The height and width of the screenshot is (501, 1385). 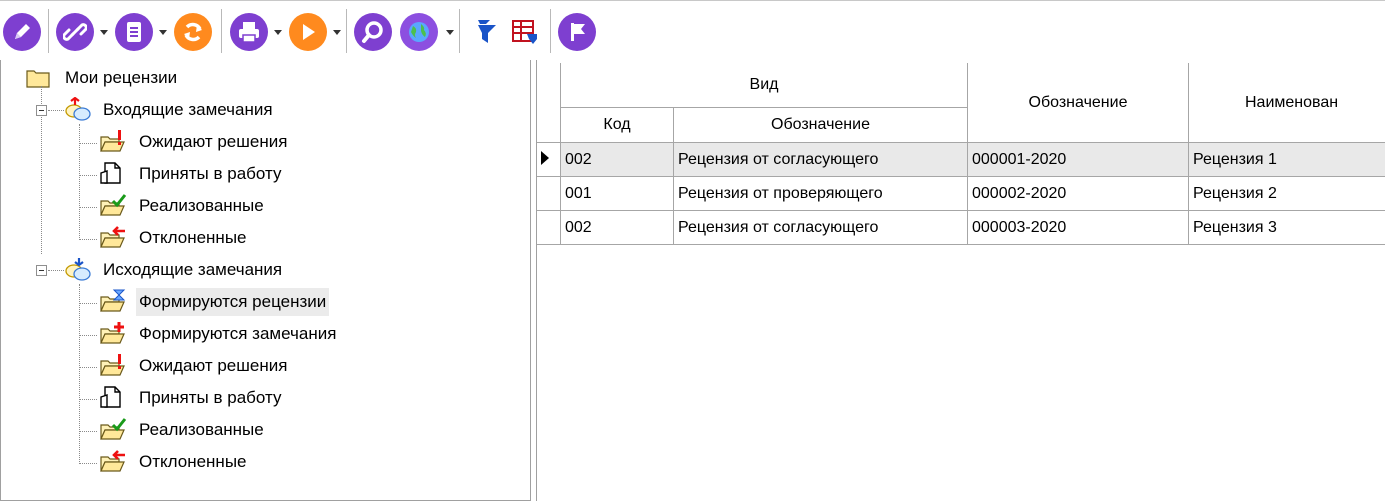 What do you see at coordinates (692, 30) in the screenshot?
I see `toolbar` at bounding box center [692, 30].